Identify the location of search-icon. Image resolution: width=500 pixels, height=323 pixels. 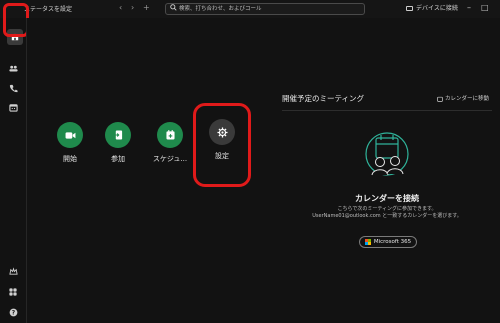
(173, 9).